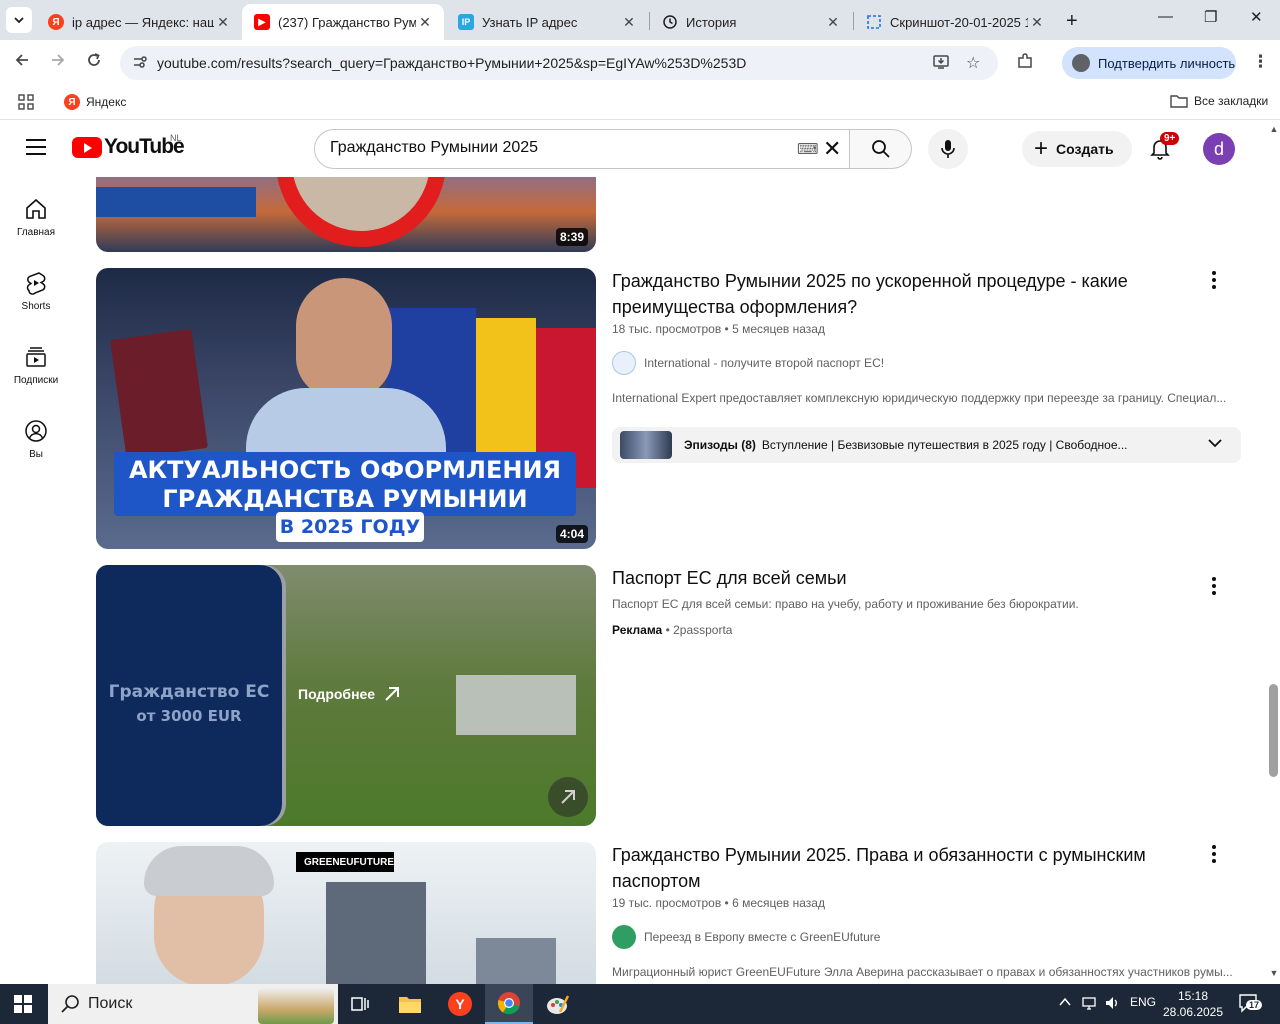 Image resolution: width=1280 pixels, height=1024 pixels. I want to click on scrollbar-thumb, so click(1273, 730).